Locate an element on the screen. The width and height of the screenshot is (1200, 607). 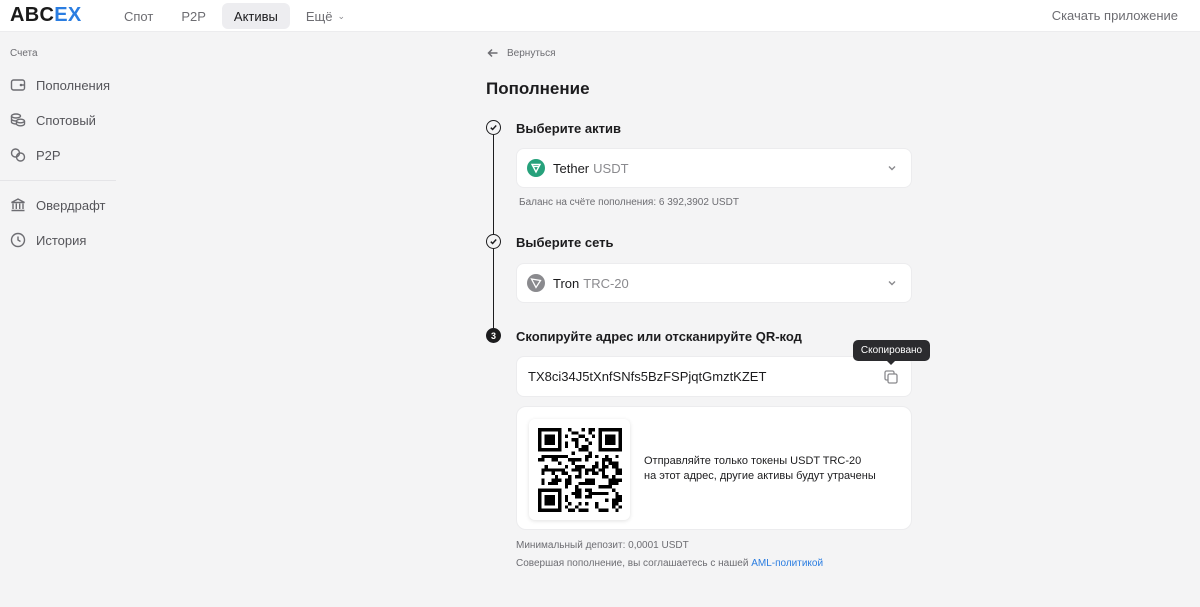
network-select: Tron TRC-20 is located at coordinates (714, 283).